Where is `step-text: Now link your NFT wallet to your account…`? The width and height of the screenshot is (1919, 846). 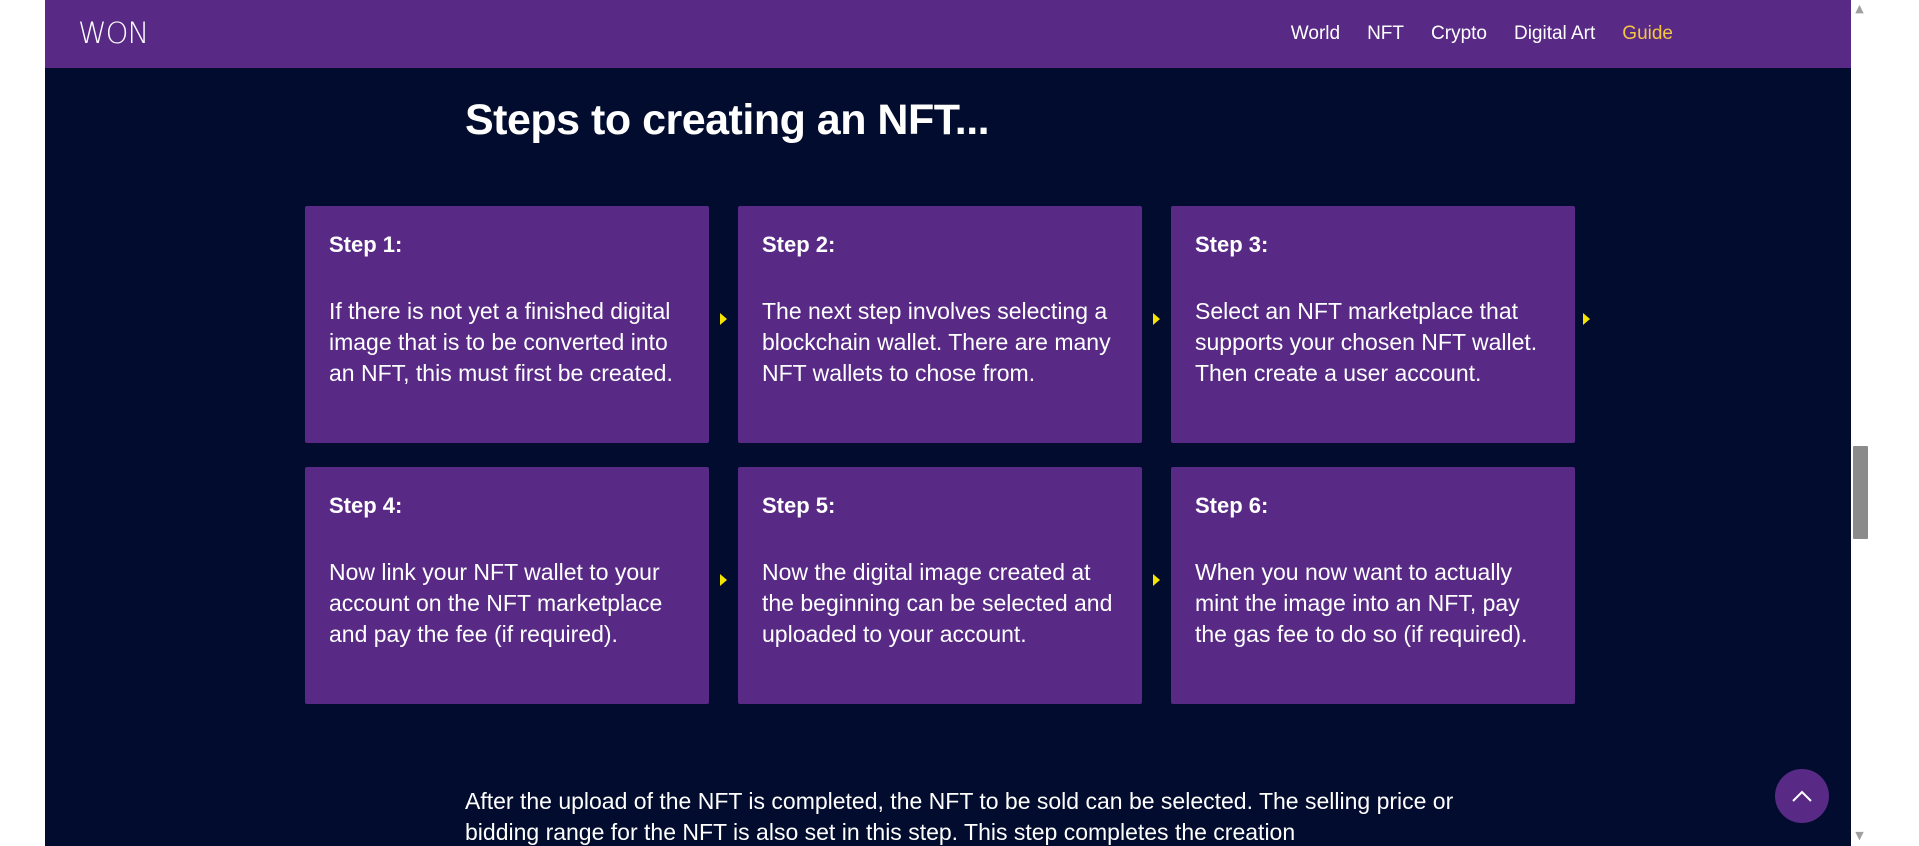 step-text: Now link your NFT wallet to your account… is located at coordinates (496, 603).